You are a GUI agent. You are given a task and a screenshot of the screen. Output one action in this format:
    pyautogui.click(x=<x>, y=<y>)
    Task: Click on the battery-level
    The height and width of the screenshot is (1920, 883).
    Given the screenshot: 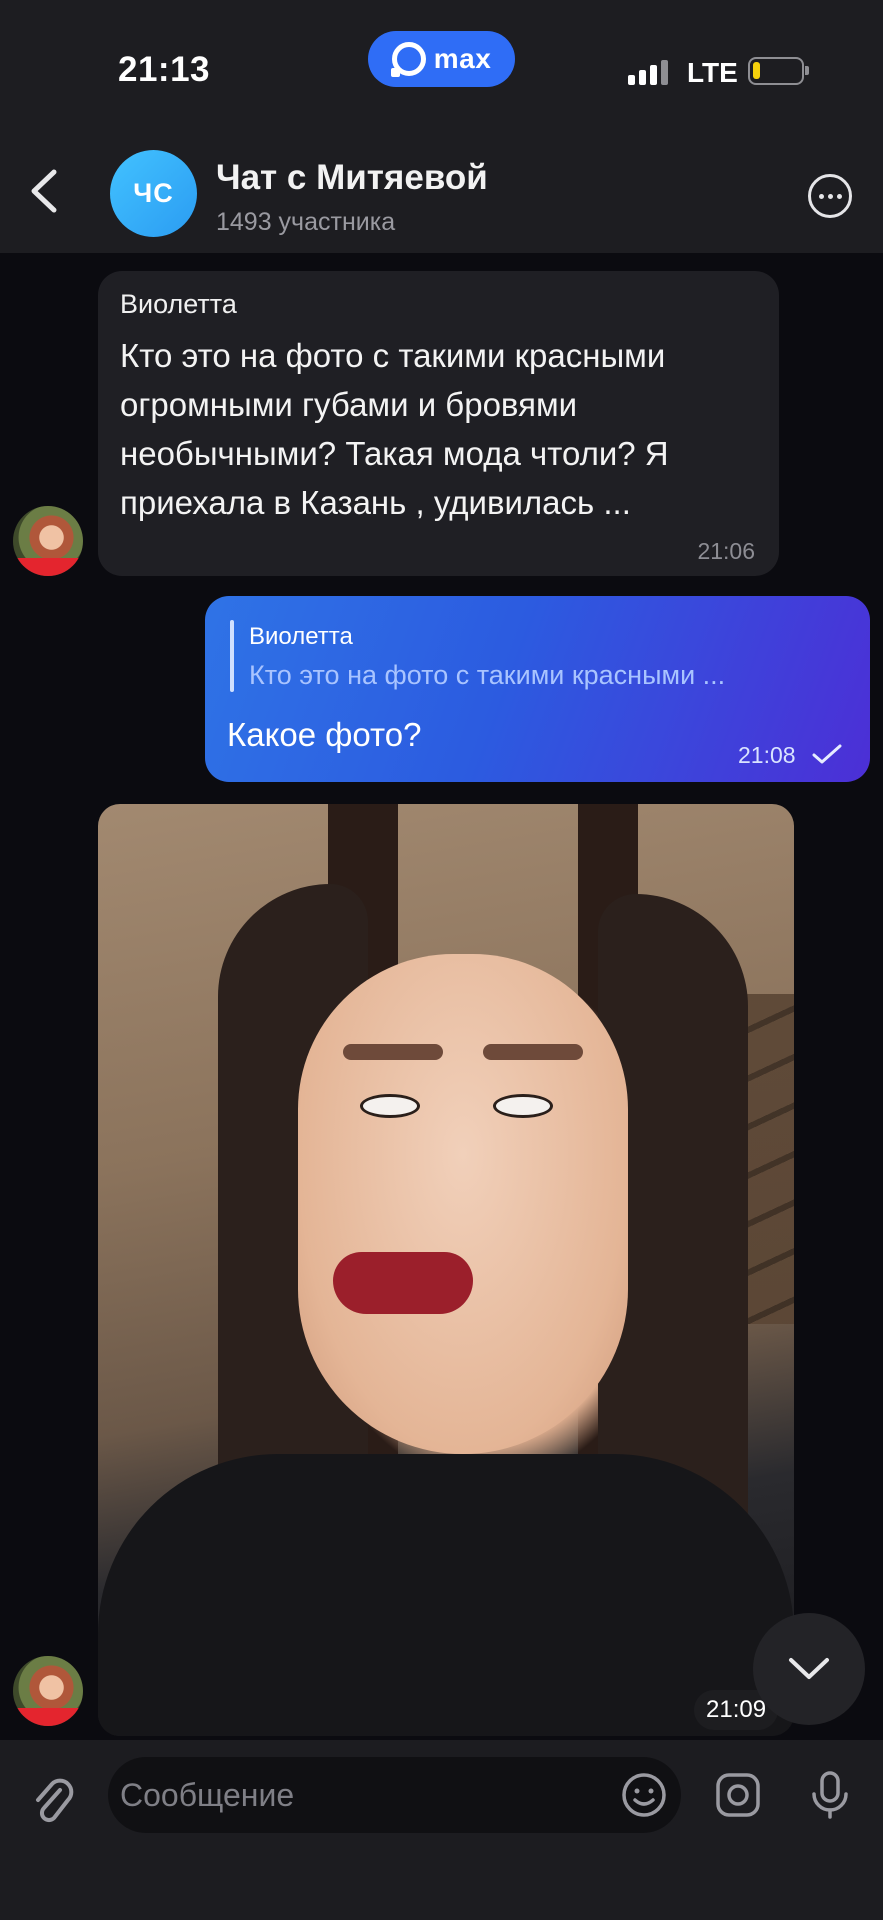 What is the action you would take?
    pyautogui.click(x=756, y=70)
    